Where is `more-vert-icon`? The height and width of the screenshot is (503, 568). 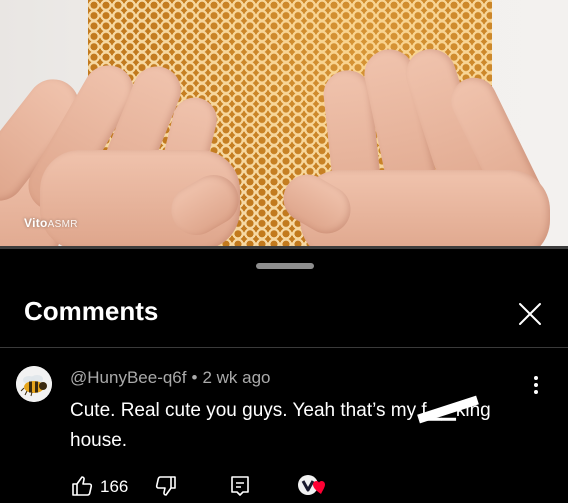
more-vert-icon is located at coordinates (536, 385).